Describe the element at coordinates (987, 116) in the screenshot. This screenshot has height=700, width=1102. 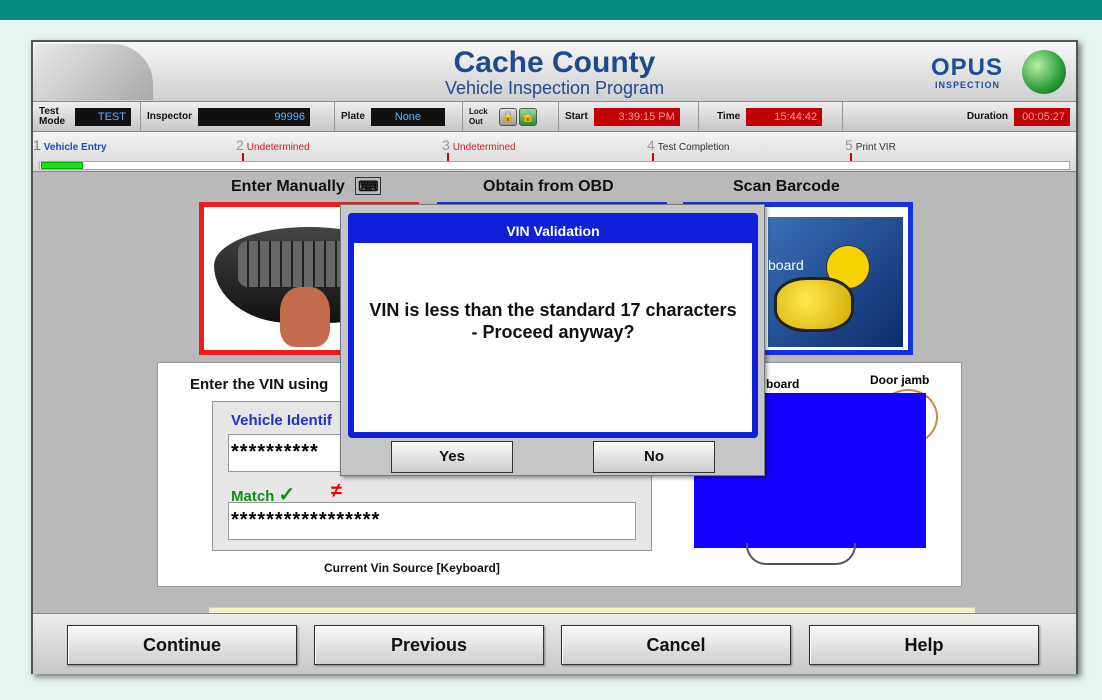
I see `duration-label: Duration` at that location.